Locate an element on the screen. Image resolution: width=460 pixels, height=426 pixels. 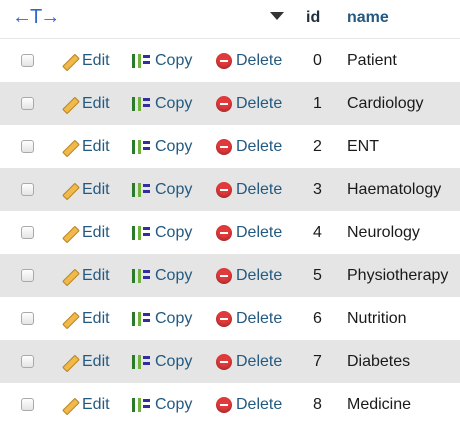
cell-id: 4 is located at coordinates (317, 232).